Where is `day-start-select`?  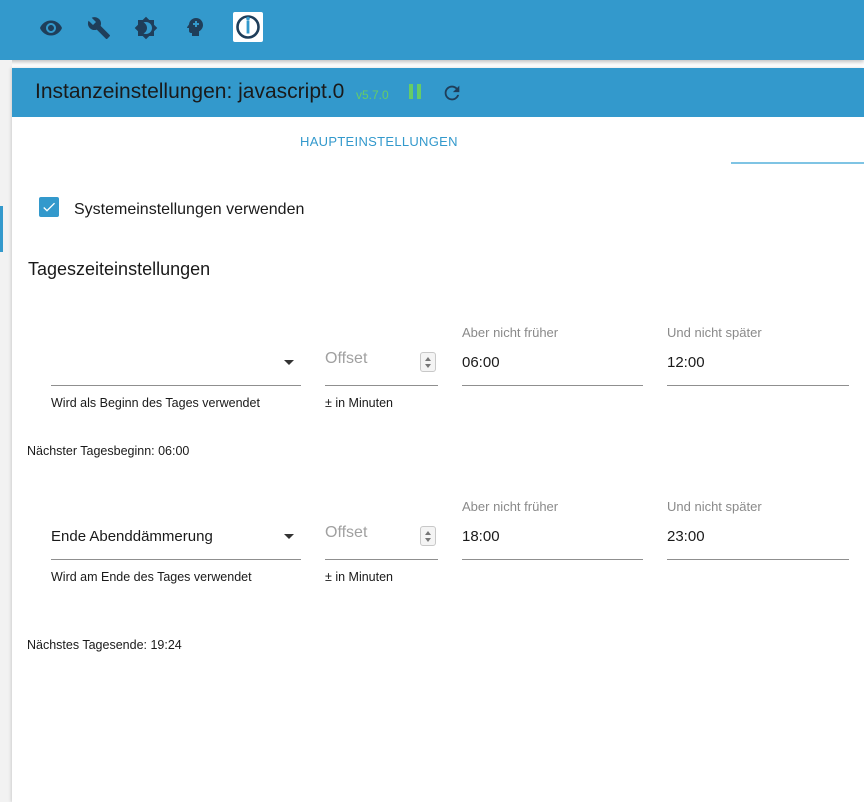
day-start-select is located at coordinates (176, 363).